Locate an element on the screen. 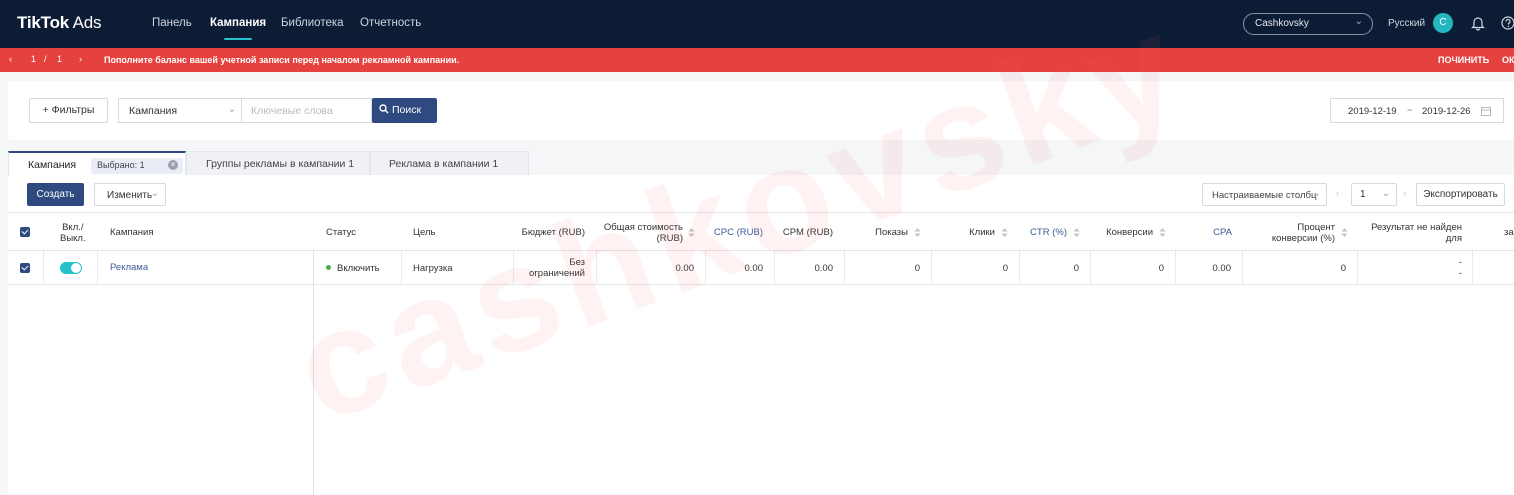 Image resolution: width=1514 pixels, height=495 pixels. date-from: 2019-12-19 is located at coordinates (1372, 111).